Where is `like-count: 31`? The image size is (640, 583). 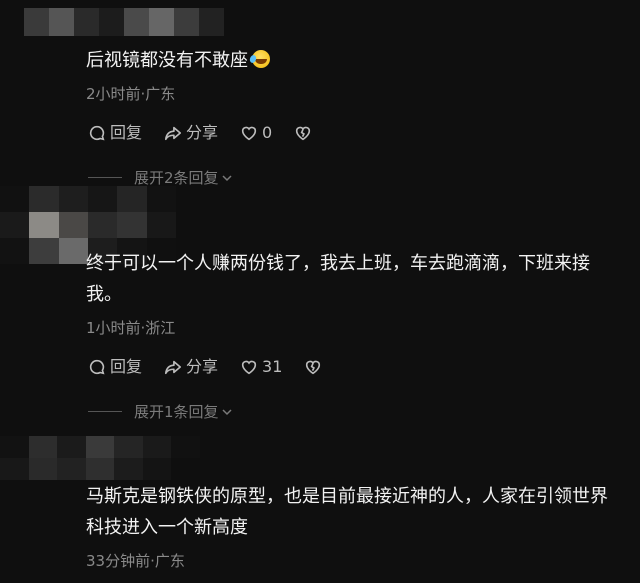
like-count: 31 is located at coordinates (272, 366).